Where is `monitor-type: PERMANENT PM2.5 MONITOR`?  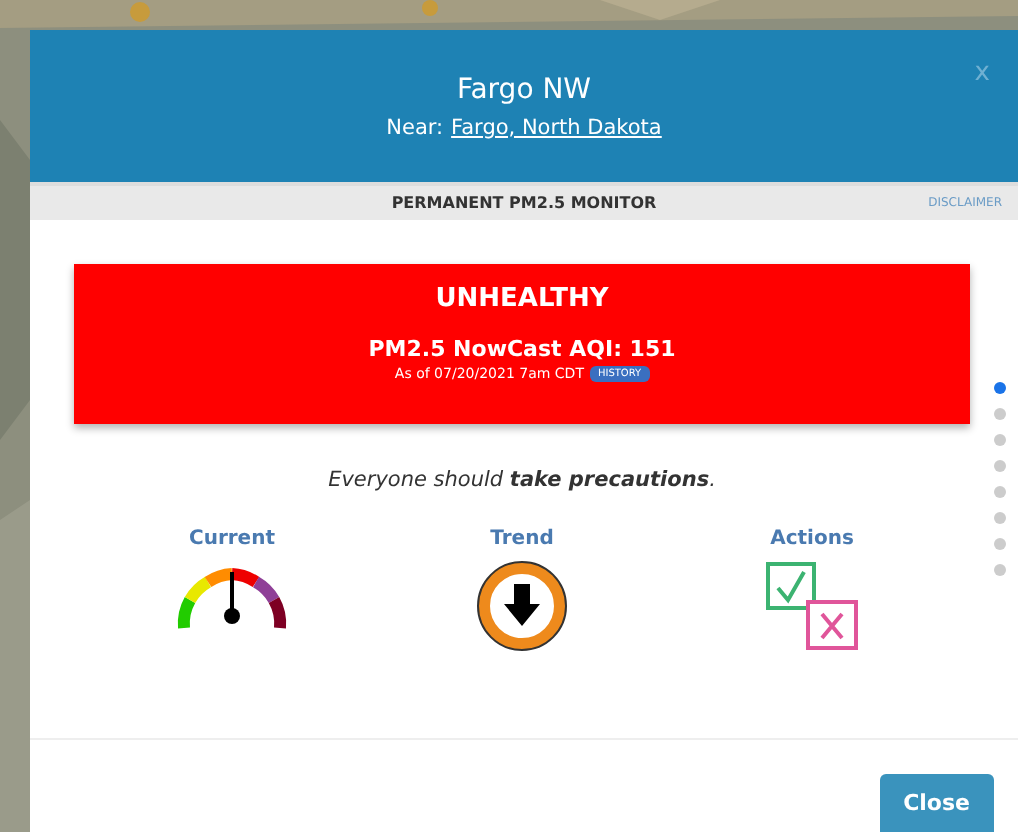 monitor-type: PERMANENT PM2.5 MONITOR is located at coordinates (524, 203).